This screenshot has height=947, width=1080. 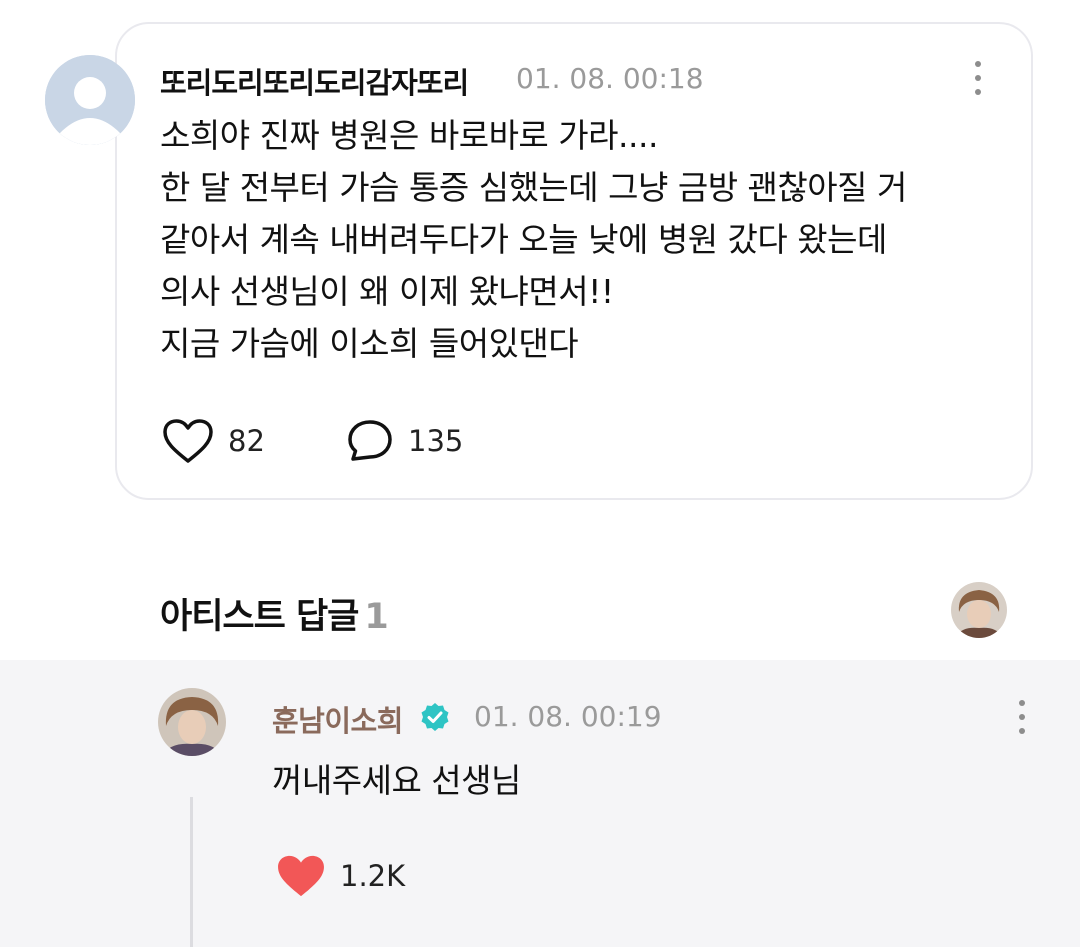 I want to click on post-timestamp: 01. 08. 00:18, so click(x=610, y=78).